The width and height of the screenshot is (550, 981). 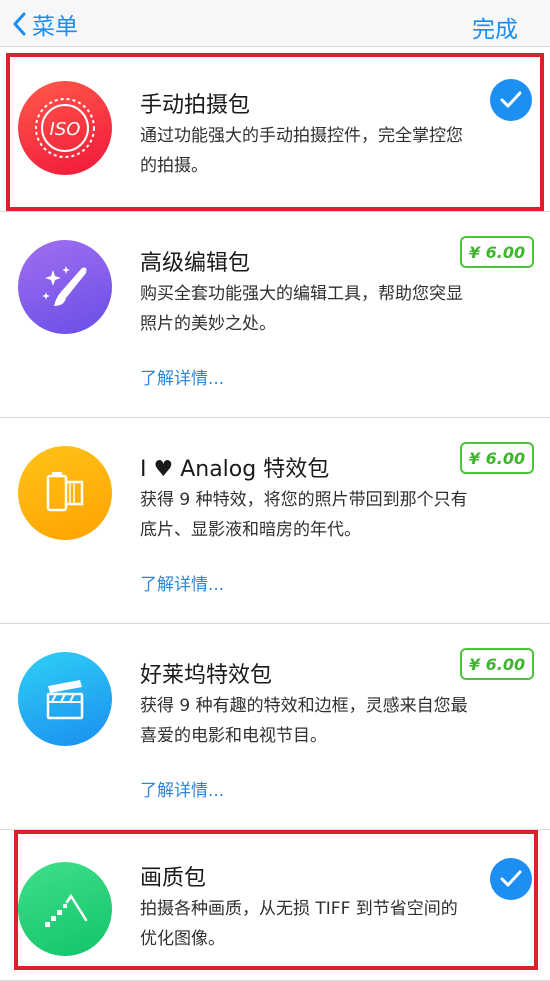 What do you see at coordinates (304, 500) in the screenshot?
I see `pack-description-line: 获得 9 种特效，将您的照片带回到那个只有` at bounding box center [304, 500].